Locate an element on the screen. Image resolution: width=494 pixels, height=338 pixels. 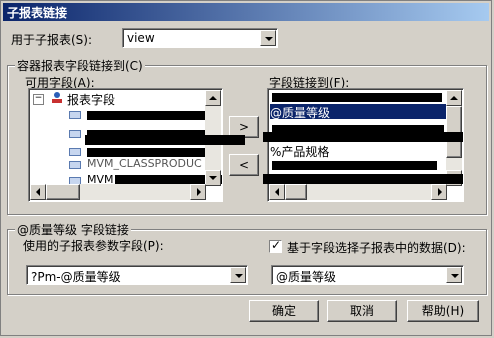
available-fields-tree: − 报表字段 MVM_CLASSPRODUC MVM_CLASSPROD is located at coordinates (125, 145).